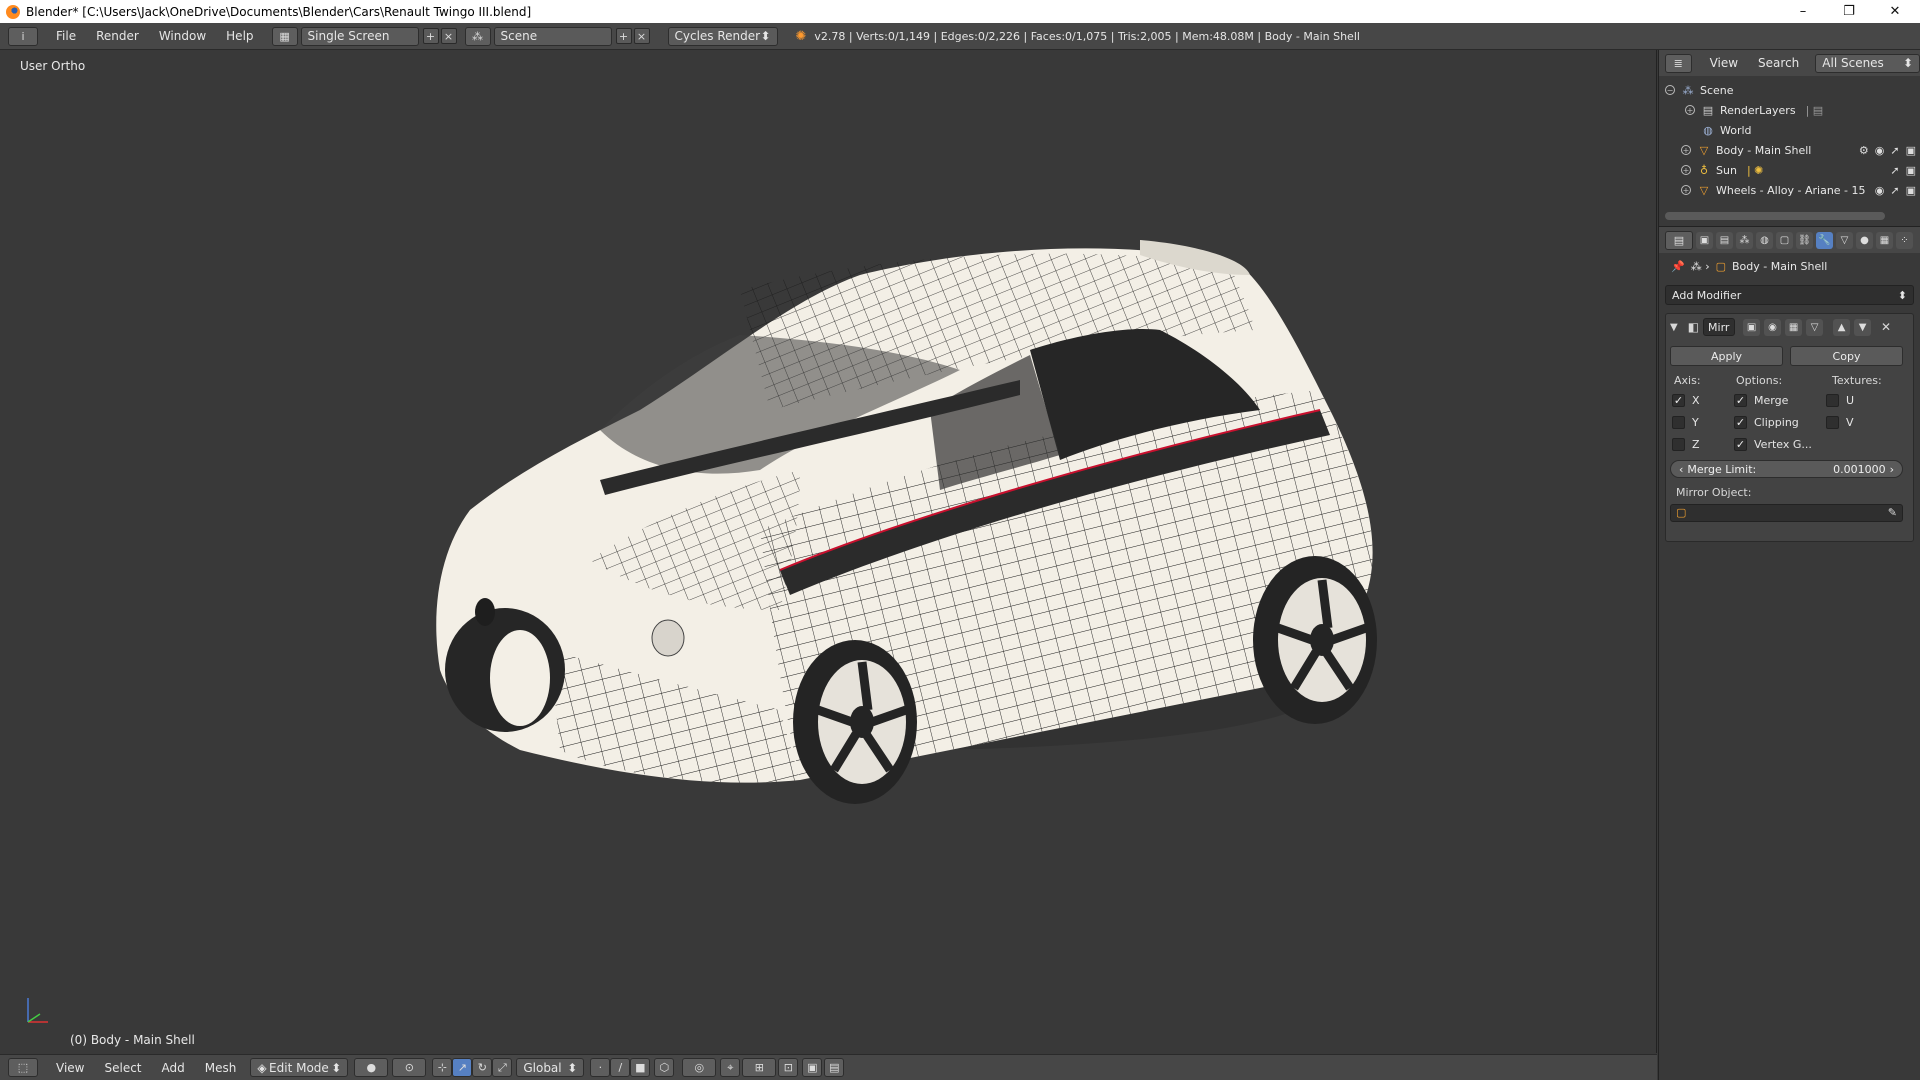 The width and height of the screenshot is (1920, 1080). I want to click on manipulator-icon: ⊹, so click(442, 1067).